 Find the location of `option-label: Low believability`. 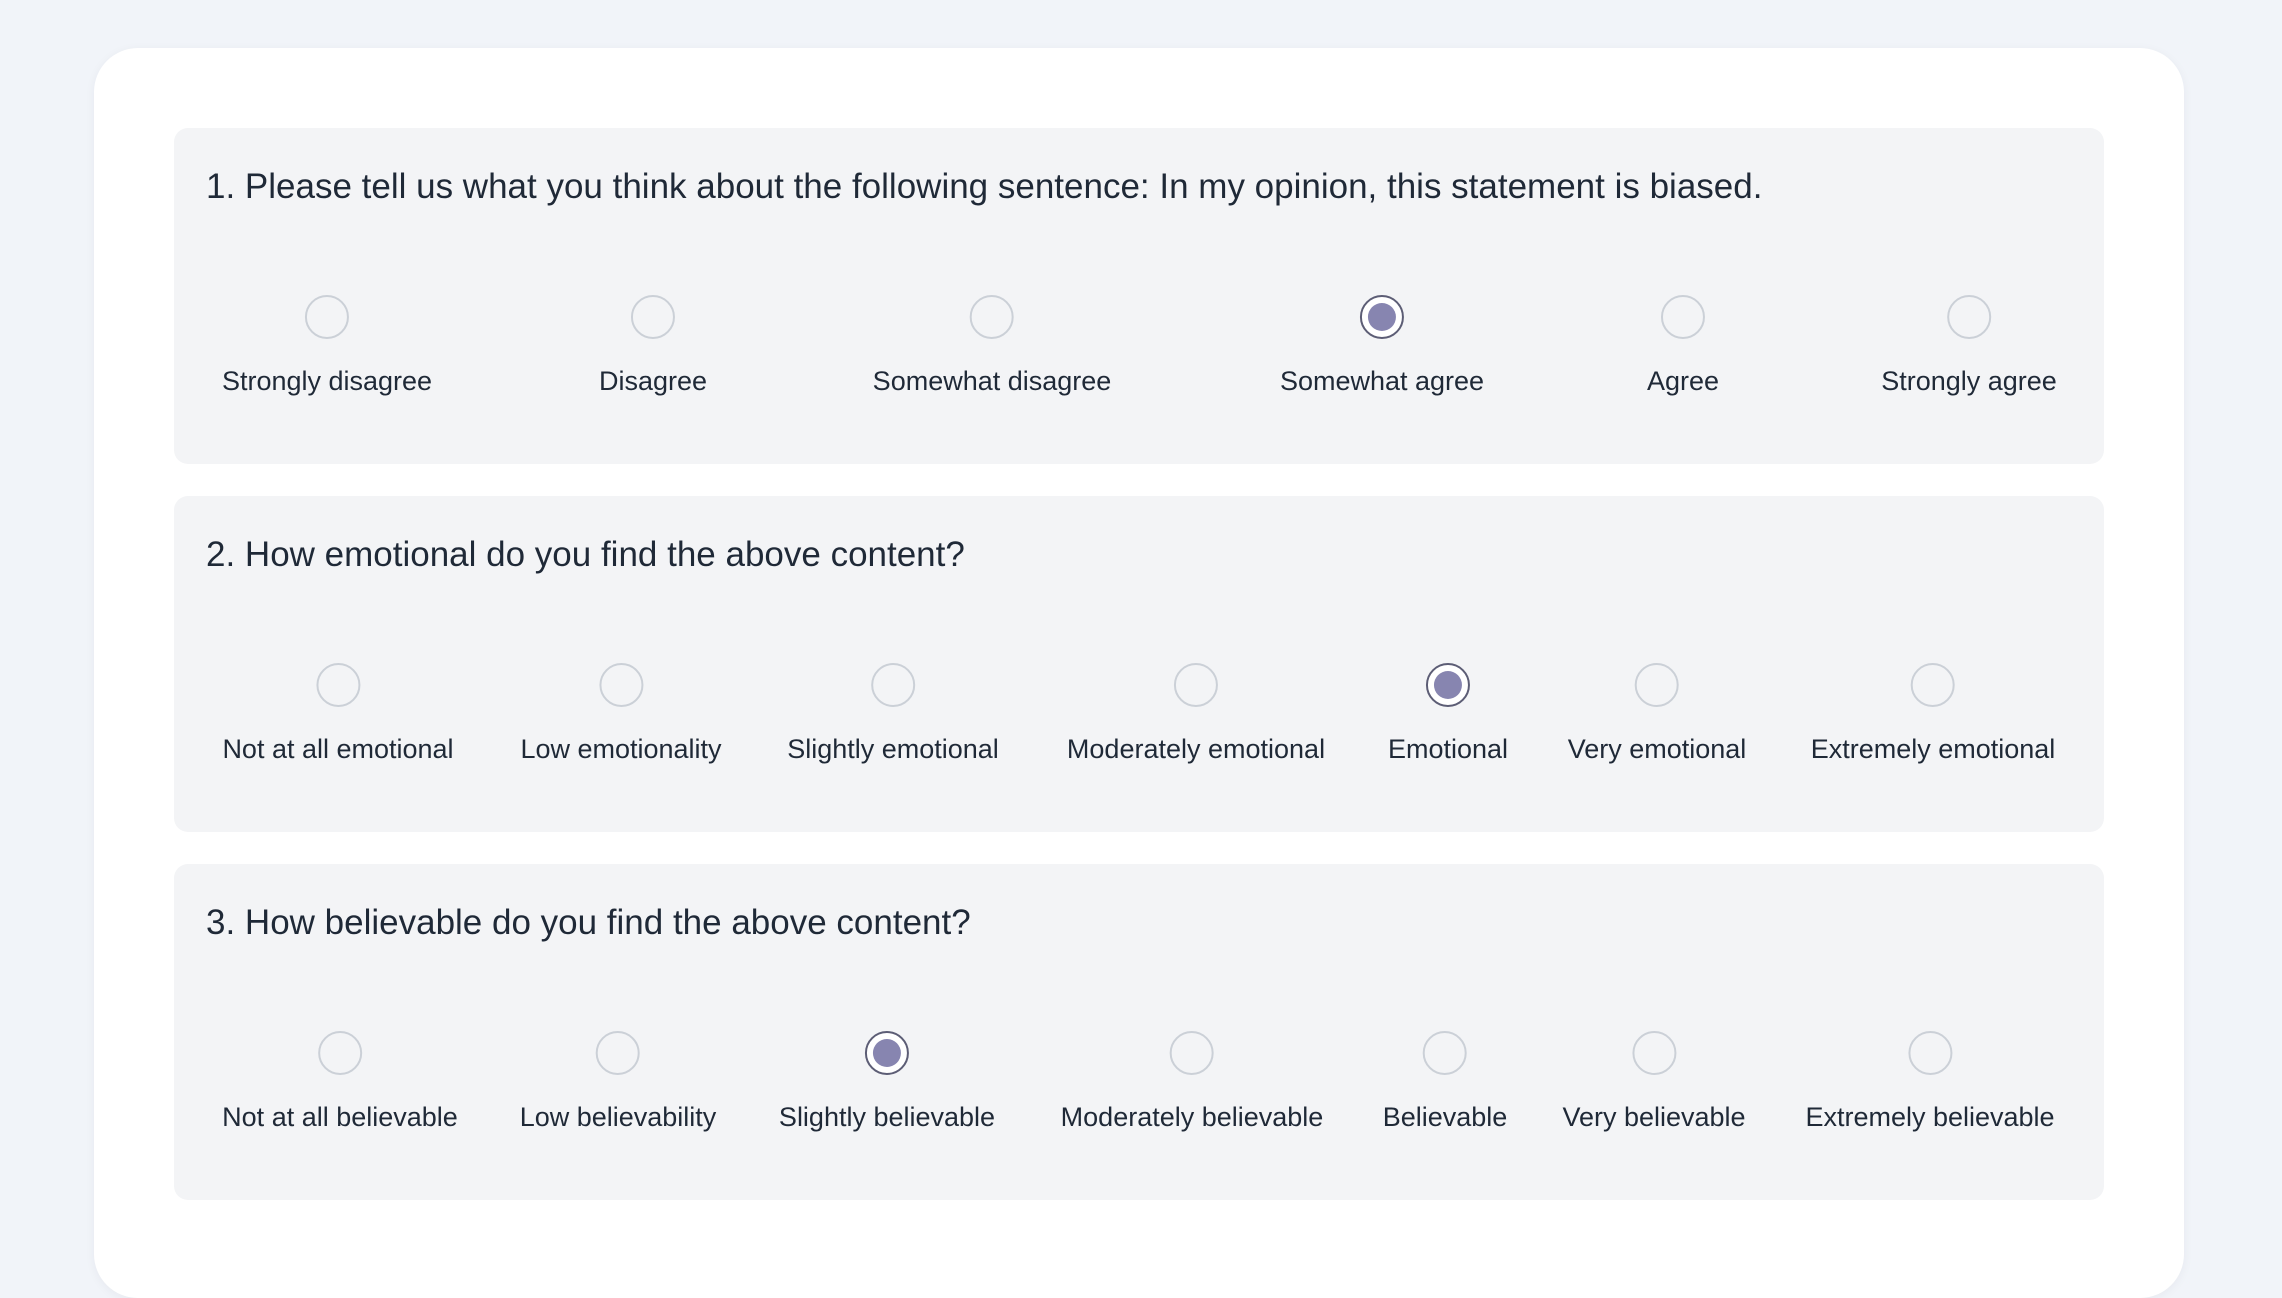

option-label: Low believability is located at coordinates (618, 1117).